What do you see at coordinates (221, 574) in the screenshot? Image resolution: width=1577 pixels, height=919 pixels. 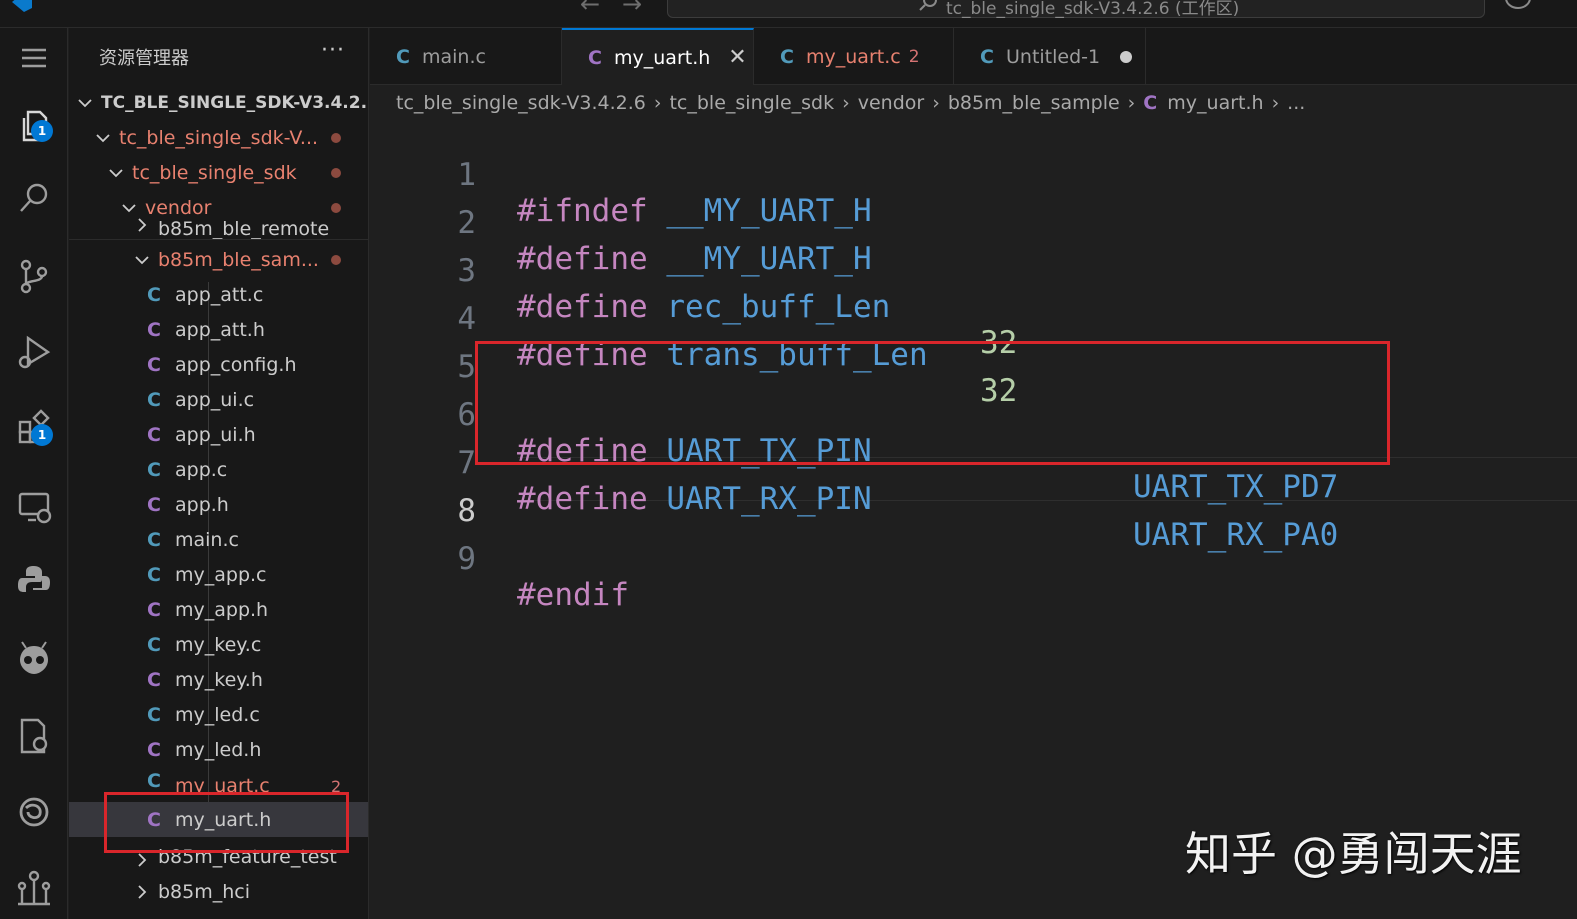 I see `tree-label: my_app.c` at bounding box center [221, 574].